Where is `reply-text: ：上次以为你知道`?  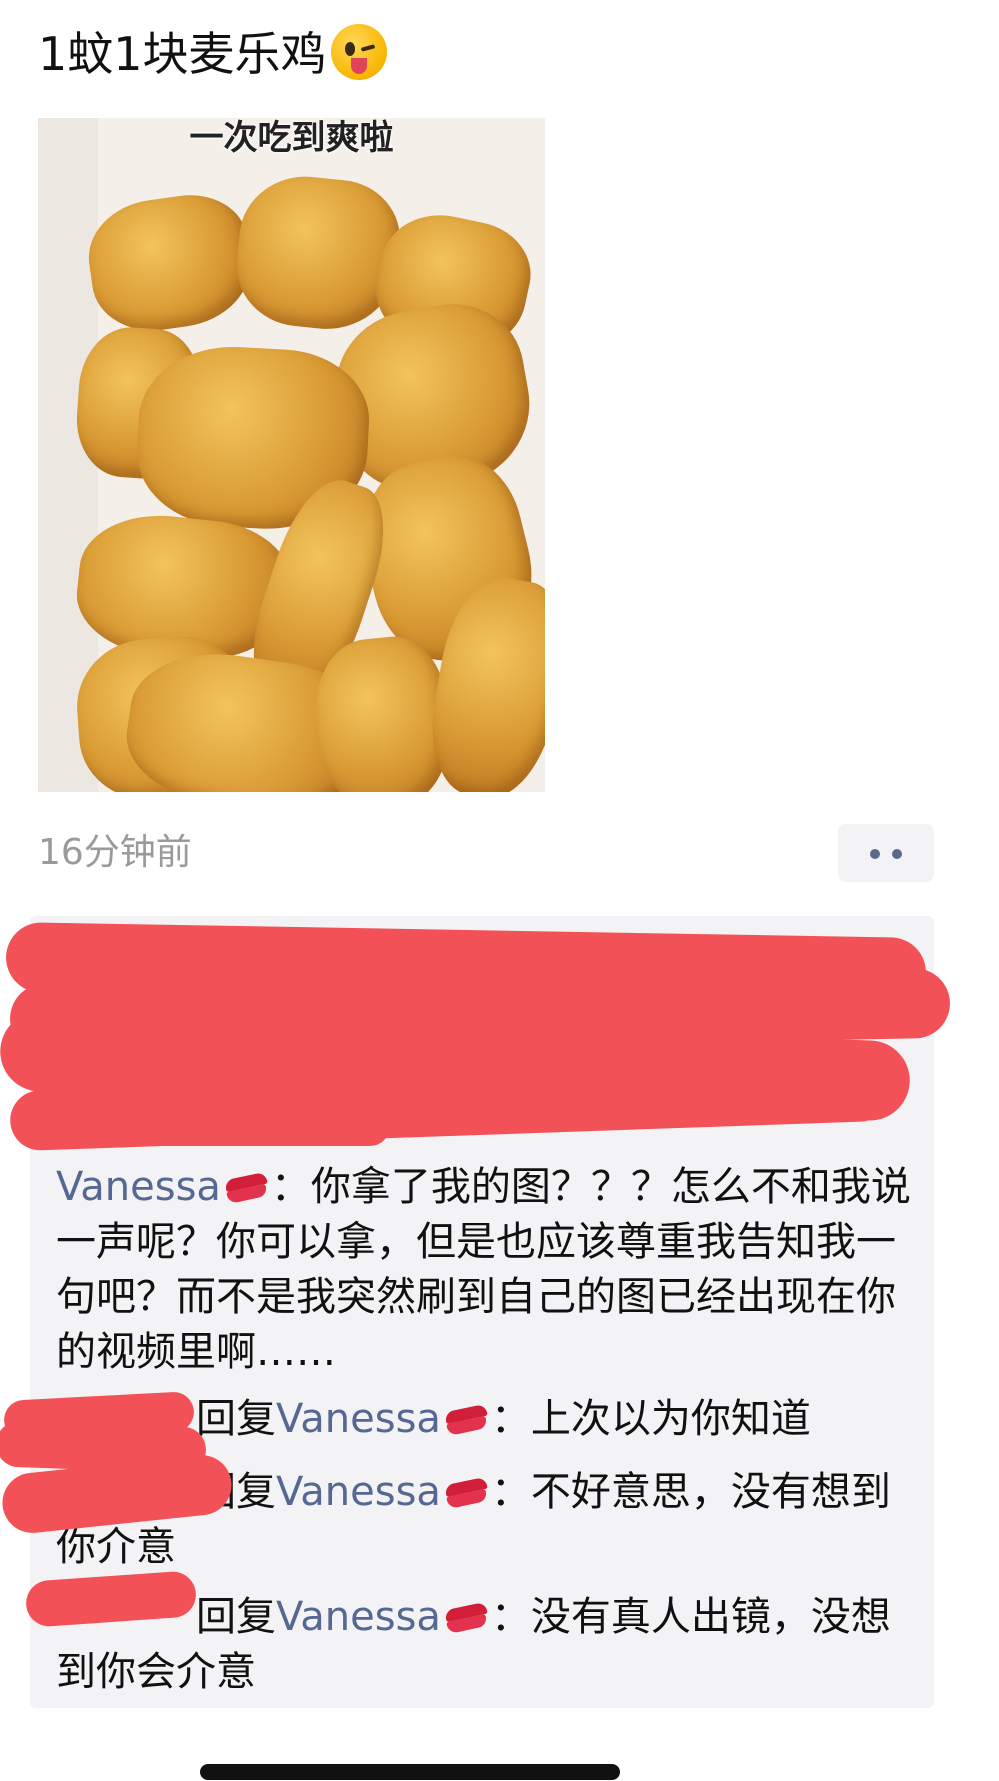 reply-text: ：上次以为你知道 is located at coordinates (650, 1419).